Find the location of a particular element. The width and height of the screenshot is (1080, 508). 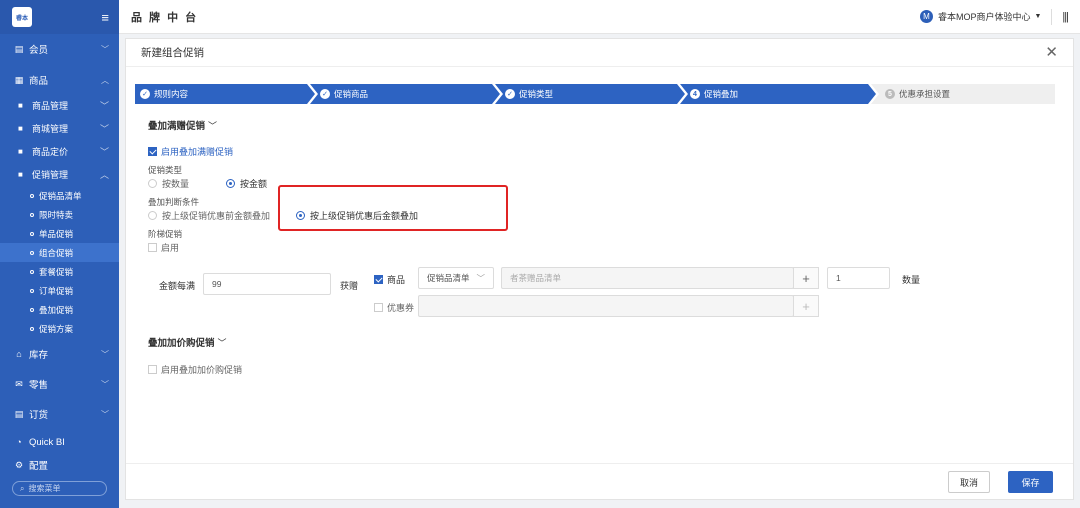

sidebar-promo-item: 限时特卖 is located at coordinates (59, 214).